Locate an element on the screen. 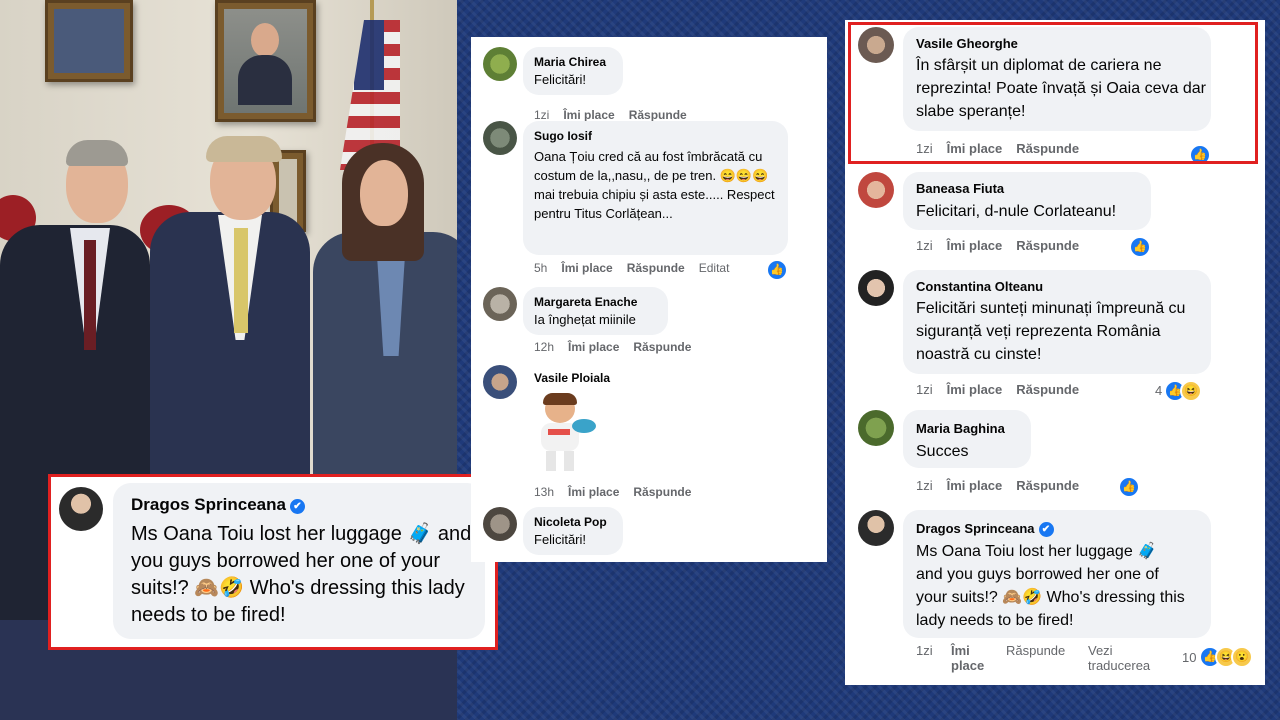 The image size is (1280, 720). comment-text: Succes is located at coordinates (942, 451).